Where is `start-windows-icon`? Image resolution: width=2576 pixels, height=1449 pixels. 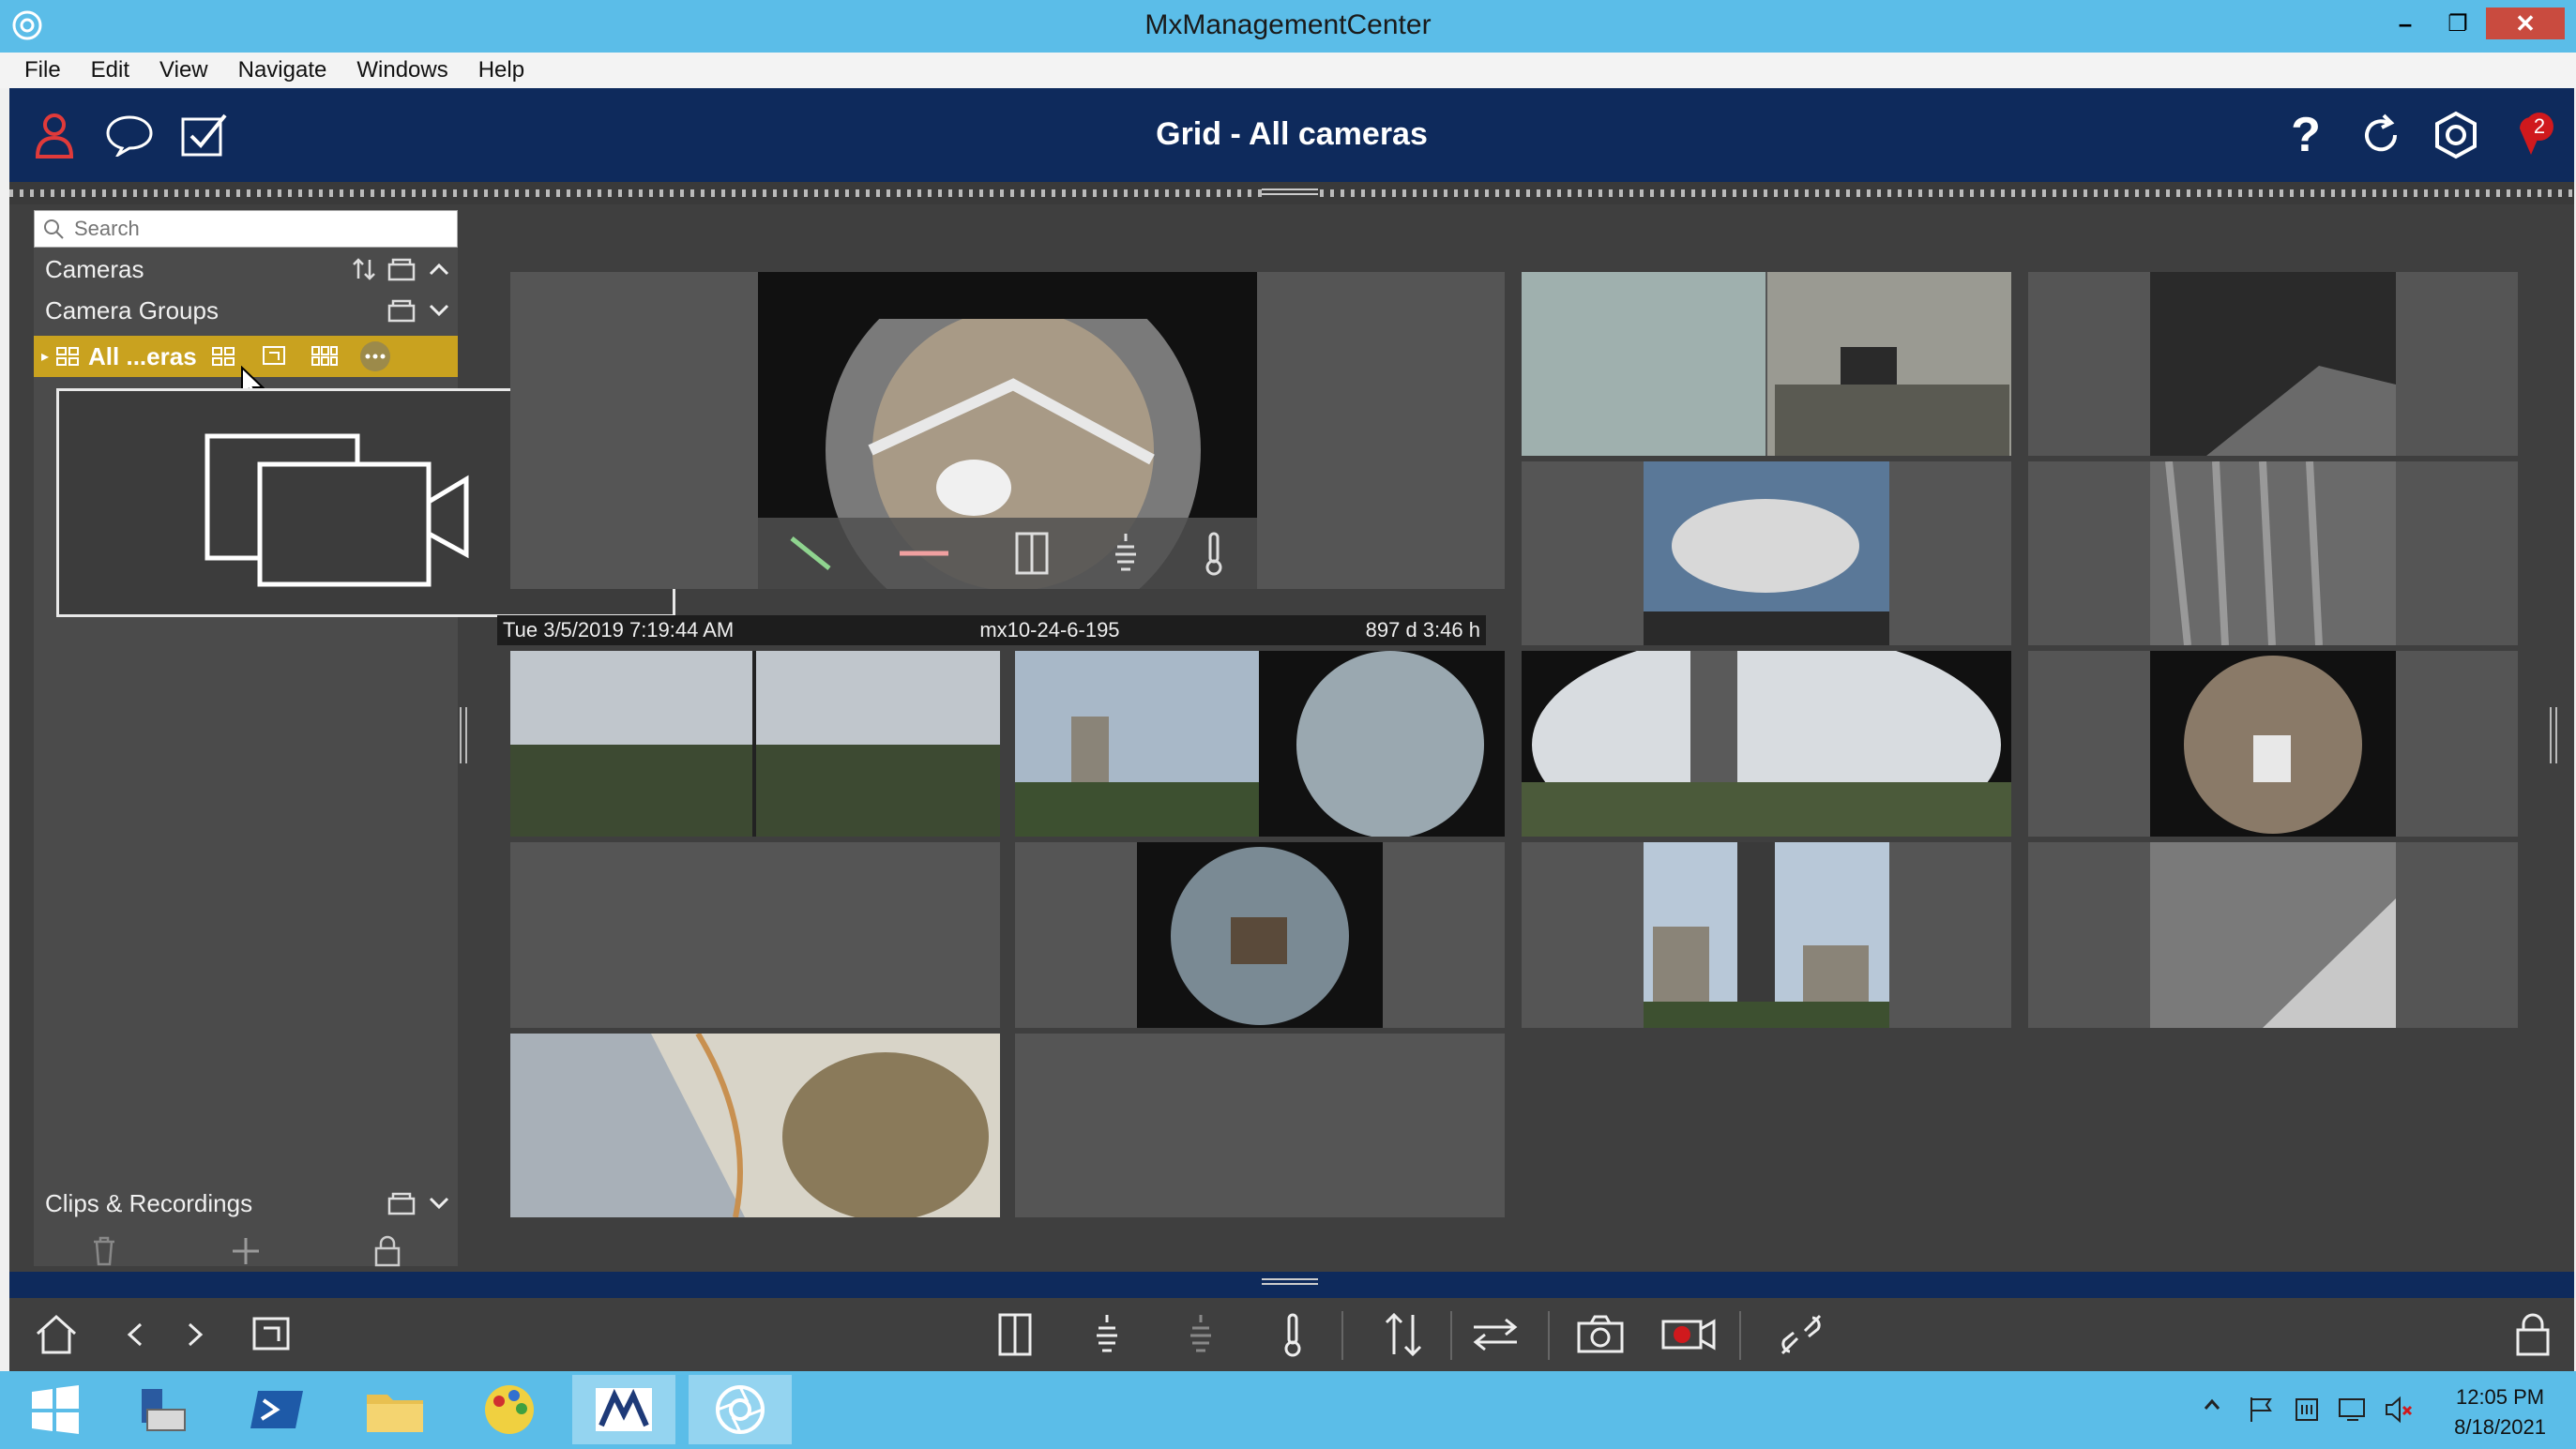 start-windows-icon is located at coordinates (55, 1409).